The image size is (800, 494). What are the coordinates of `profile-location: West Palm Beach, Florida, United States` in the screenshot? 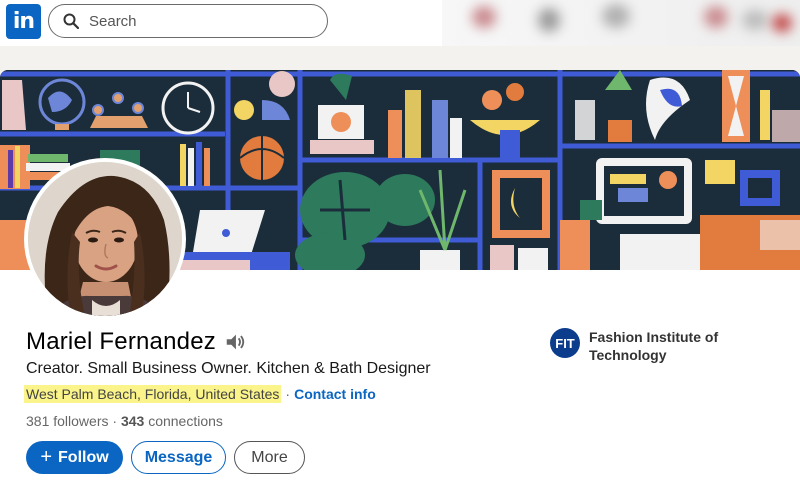 It's located at (153, 394).